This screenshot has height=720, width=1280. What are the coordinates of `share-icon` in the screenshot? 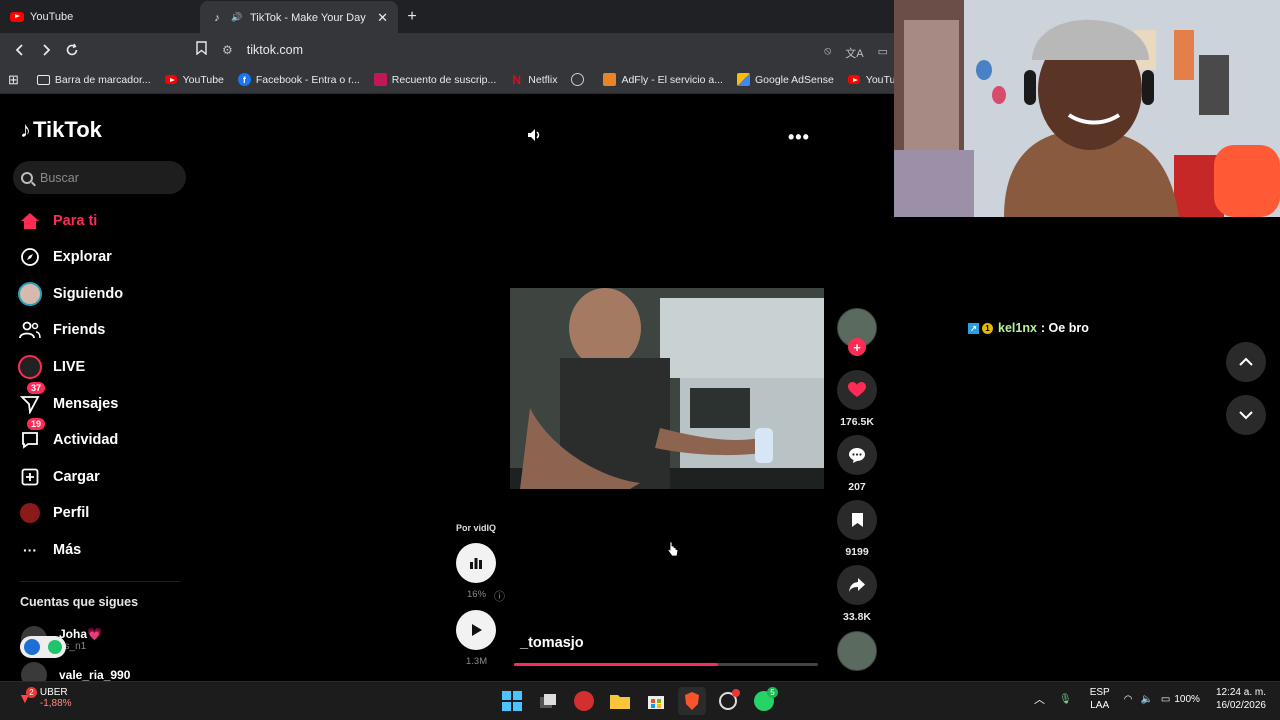 It's located at (857, 585).